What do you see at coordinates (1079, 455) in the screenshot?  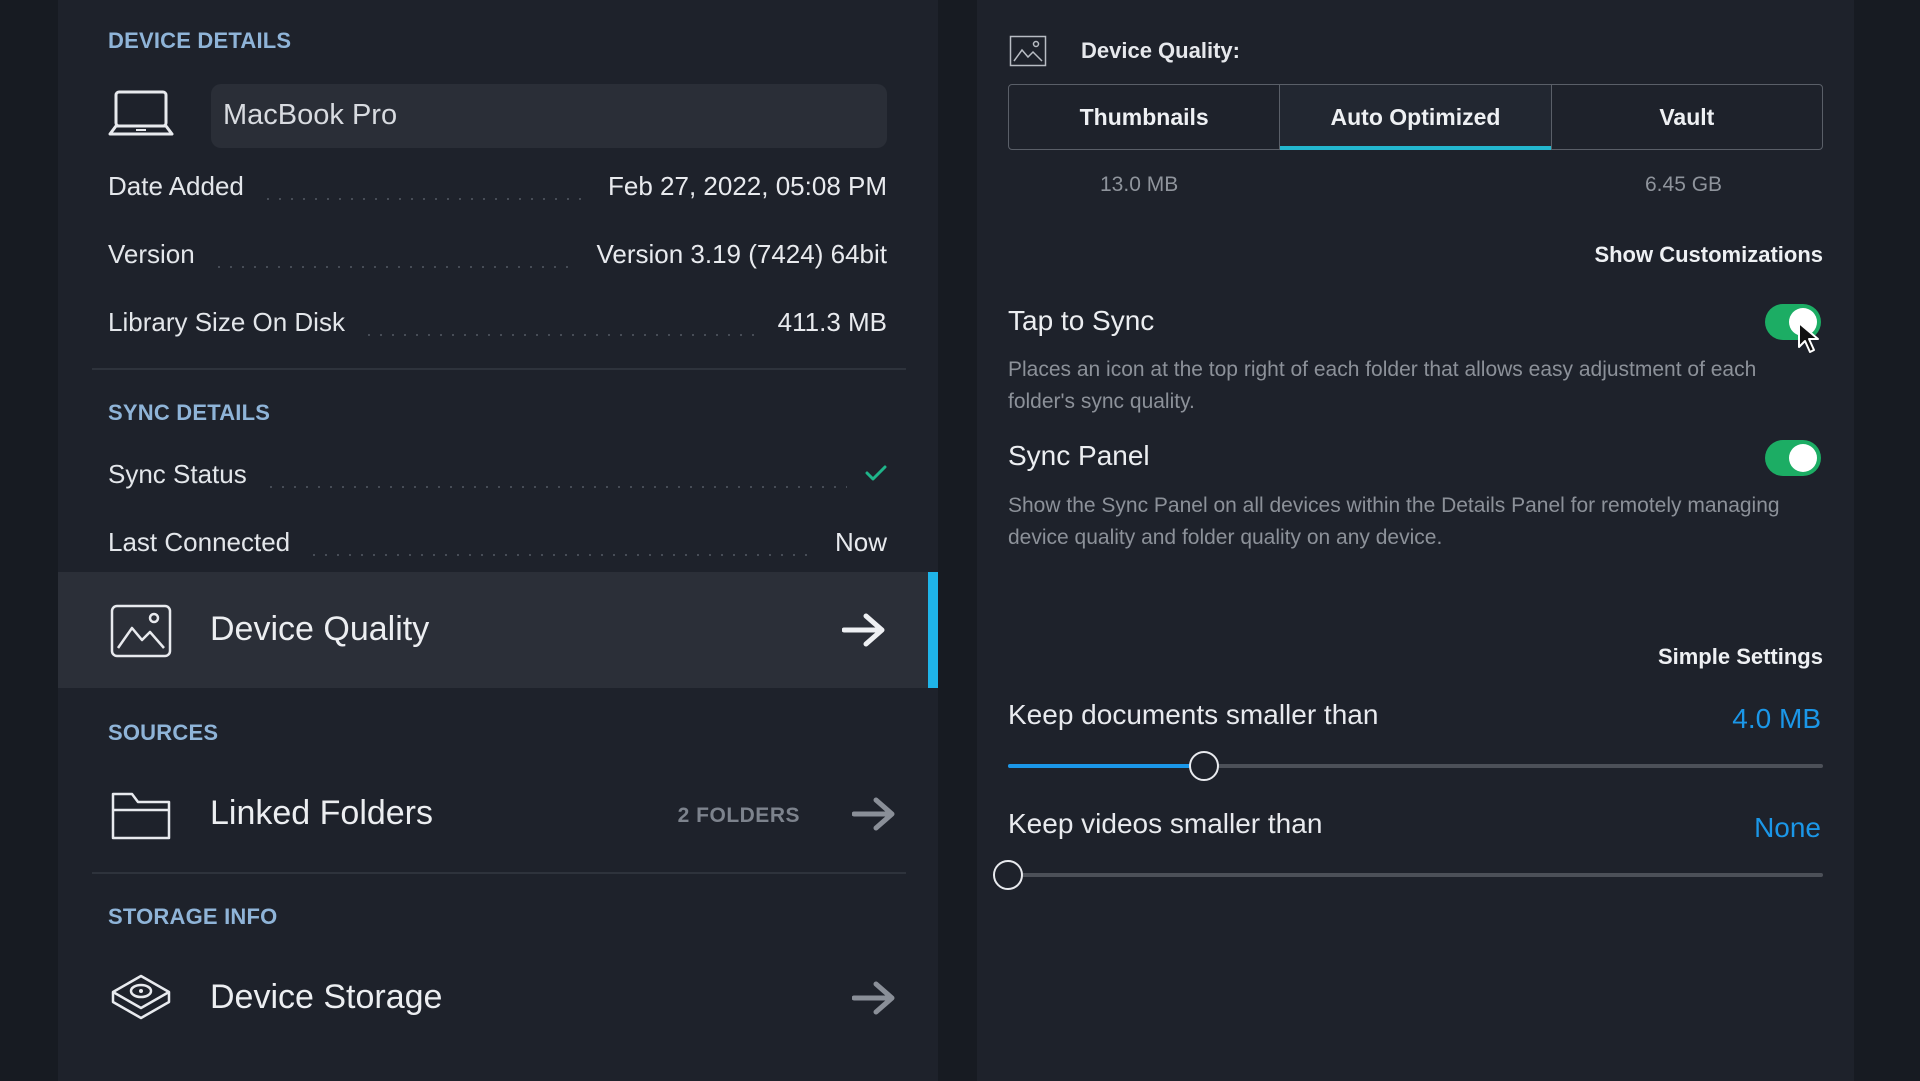 I see `sync-panel-title: Sync Panel` at bounding box center [1079, 455].